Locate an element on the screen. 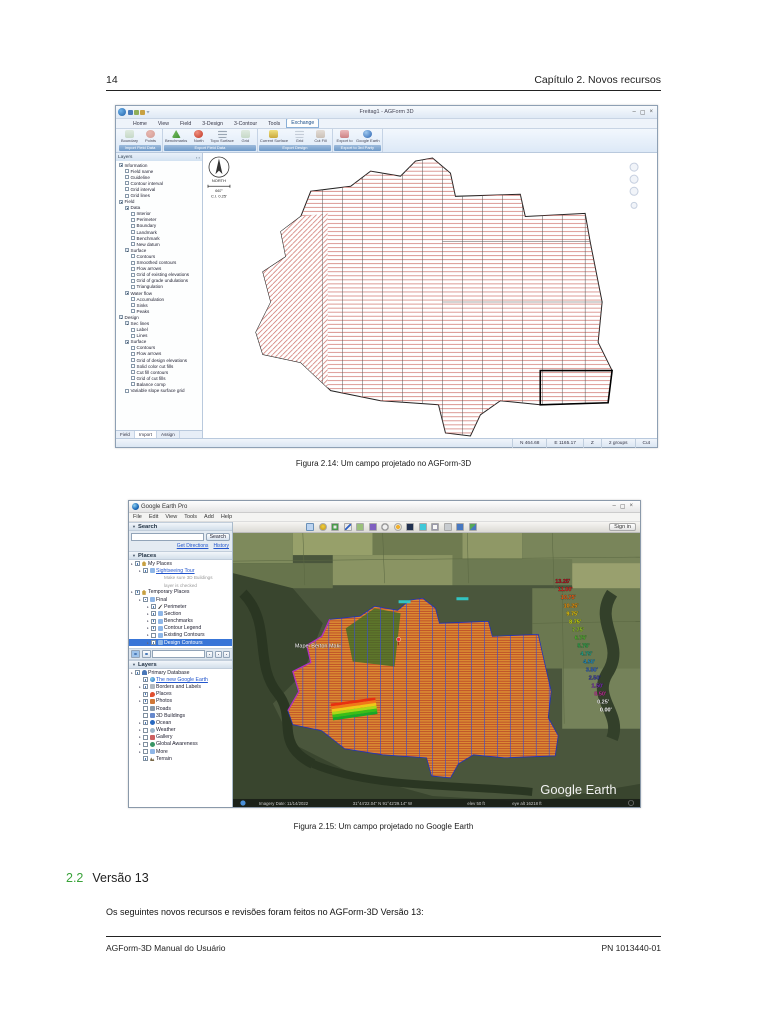 This screenshot has height=1024, width=768. folder-icon is located at coordinates (226, 654).